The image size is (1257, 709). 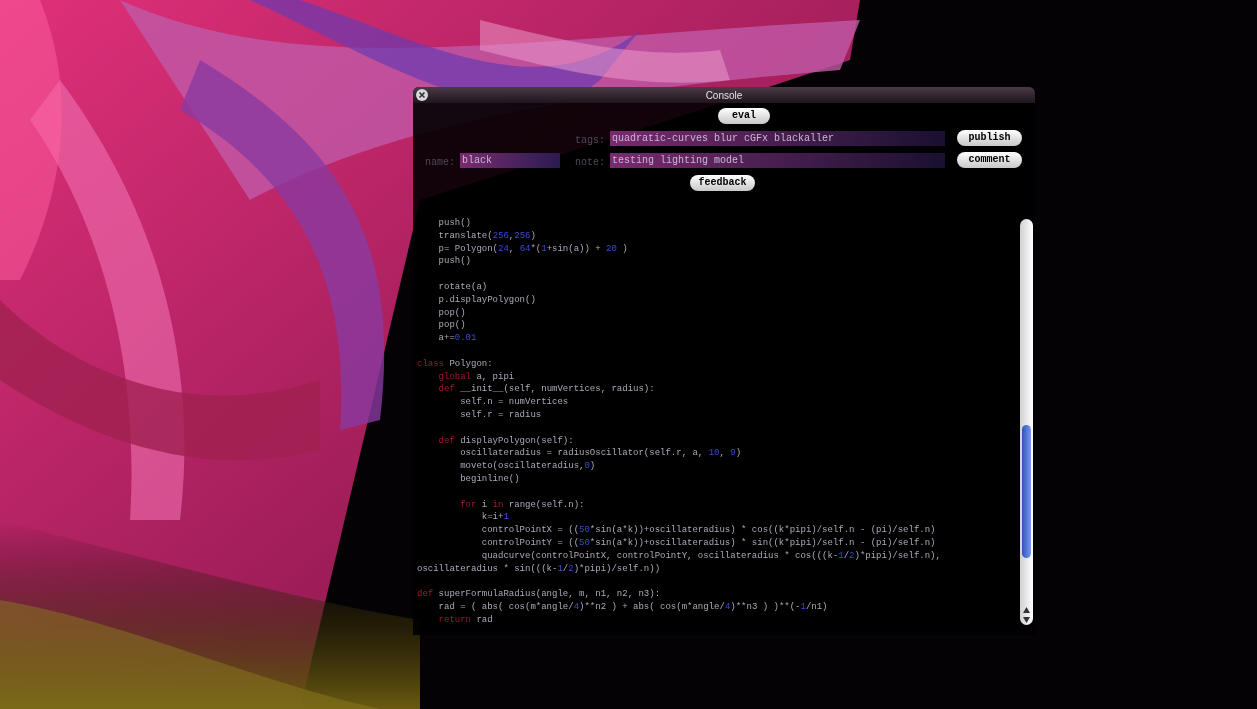 What do you see at coordinates (440, 163) in the screenshot?
I see `field-label: name:` at bounding box center [440, 163].